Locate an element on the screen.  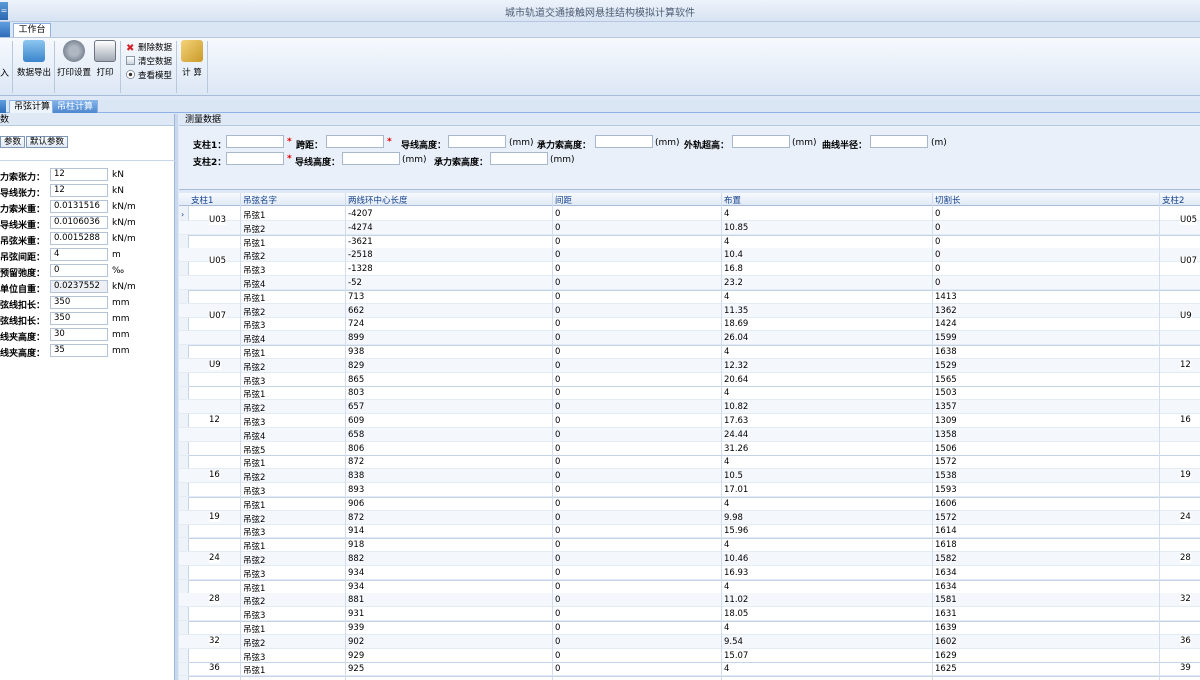
wire-height2-input is located at coordinates (371, 158).